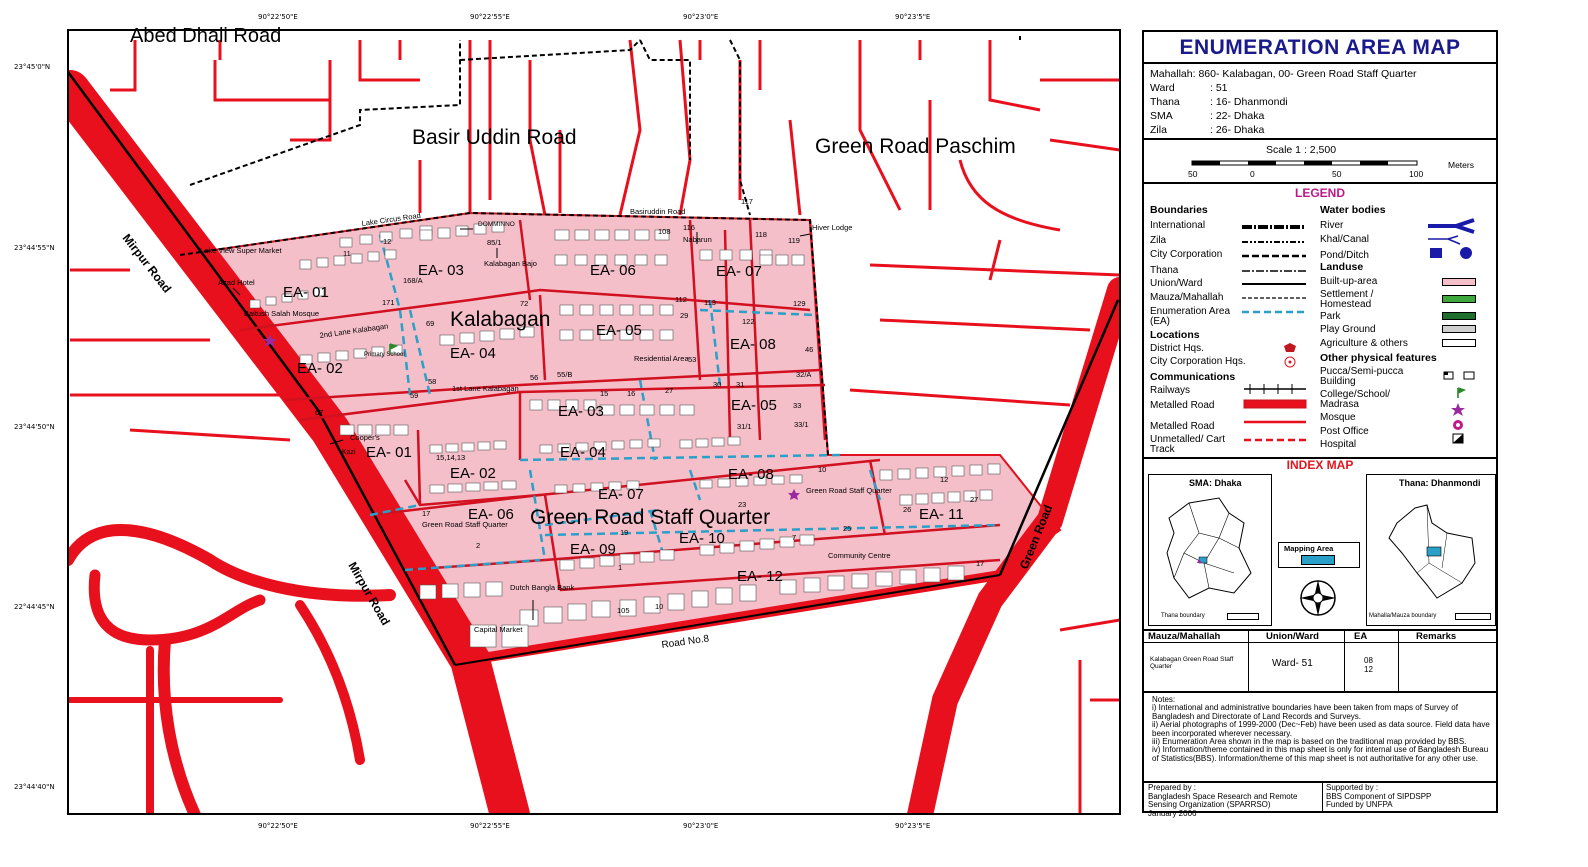 The image size is (1588, 867). What do you see at coordinates (1459, 343) in the screenshot?
I see `swatch-agriculture` at bounding box center [1459, 343].